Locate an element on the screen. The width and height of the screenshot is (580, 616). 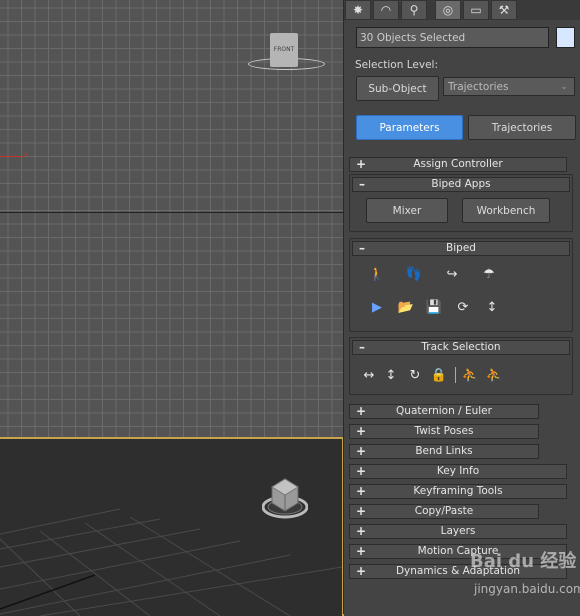
footstep-mode-icon: 👣 is located at coordinates (414, 274).